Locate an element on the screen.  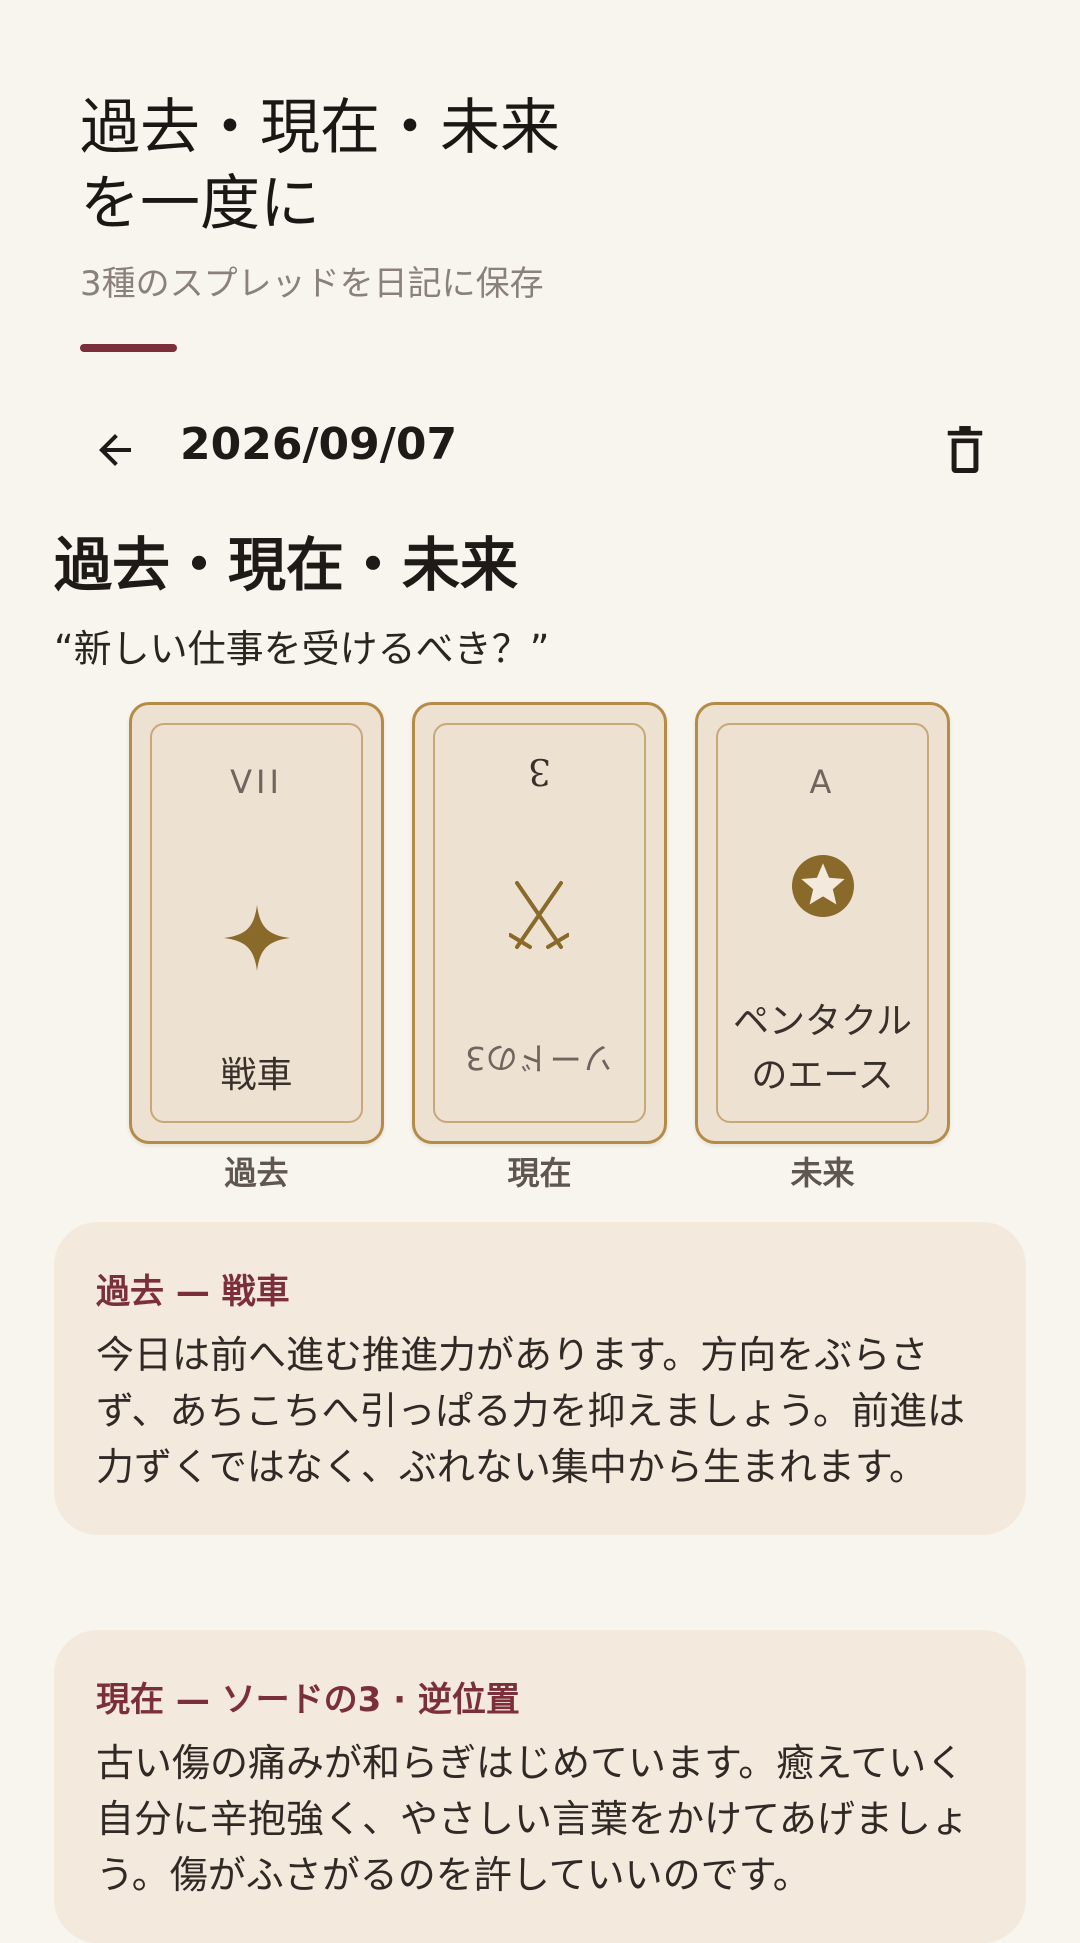
card-frame-reversed: ソードの3 3 is located at coordinates (539, 923).